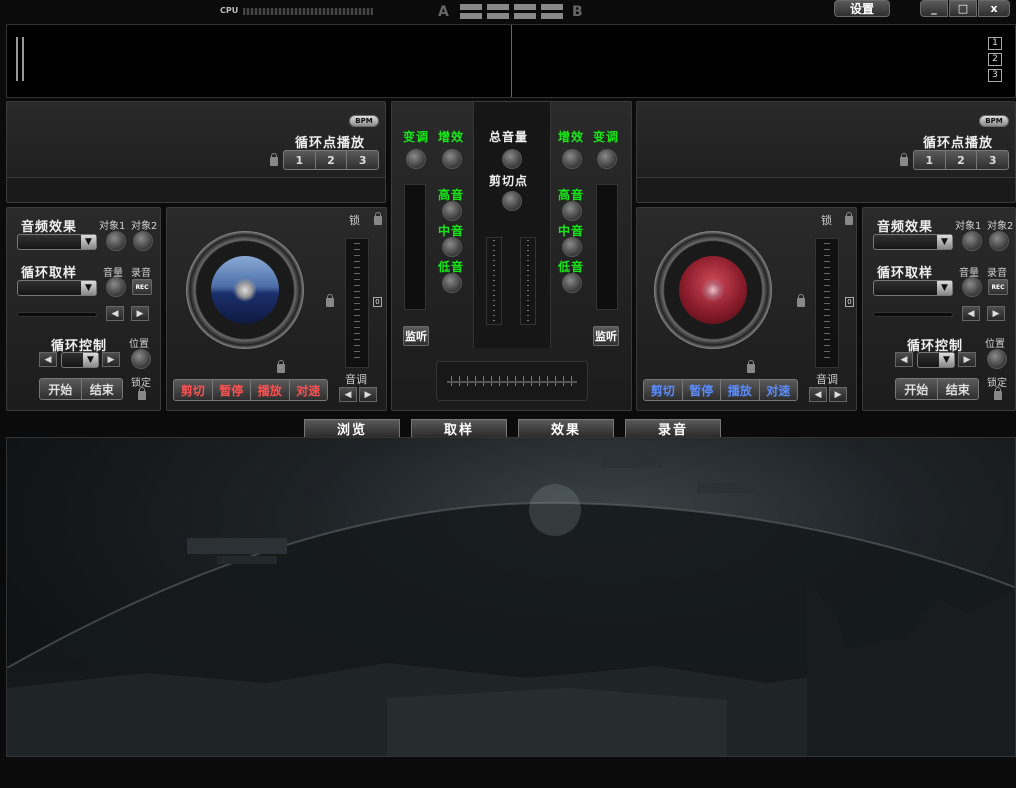 The width and height of the screenshot is (1016, 788). Describe the element at coordinates (827, 303) in the screenshot. I see `right-pitch-fader` at that location.